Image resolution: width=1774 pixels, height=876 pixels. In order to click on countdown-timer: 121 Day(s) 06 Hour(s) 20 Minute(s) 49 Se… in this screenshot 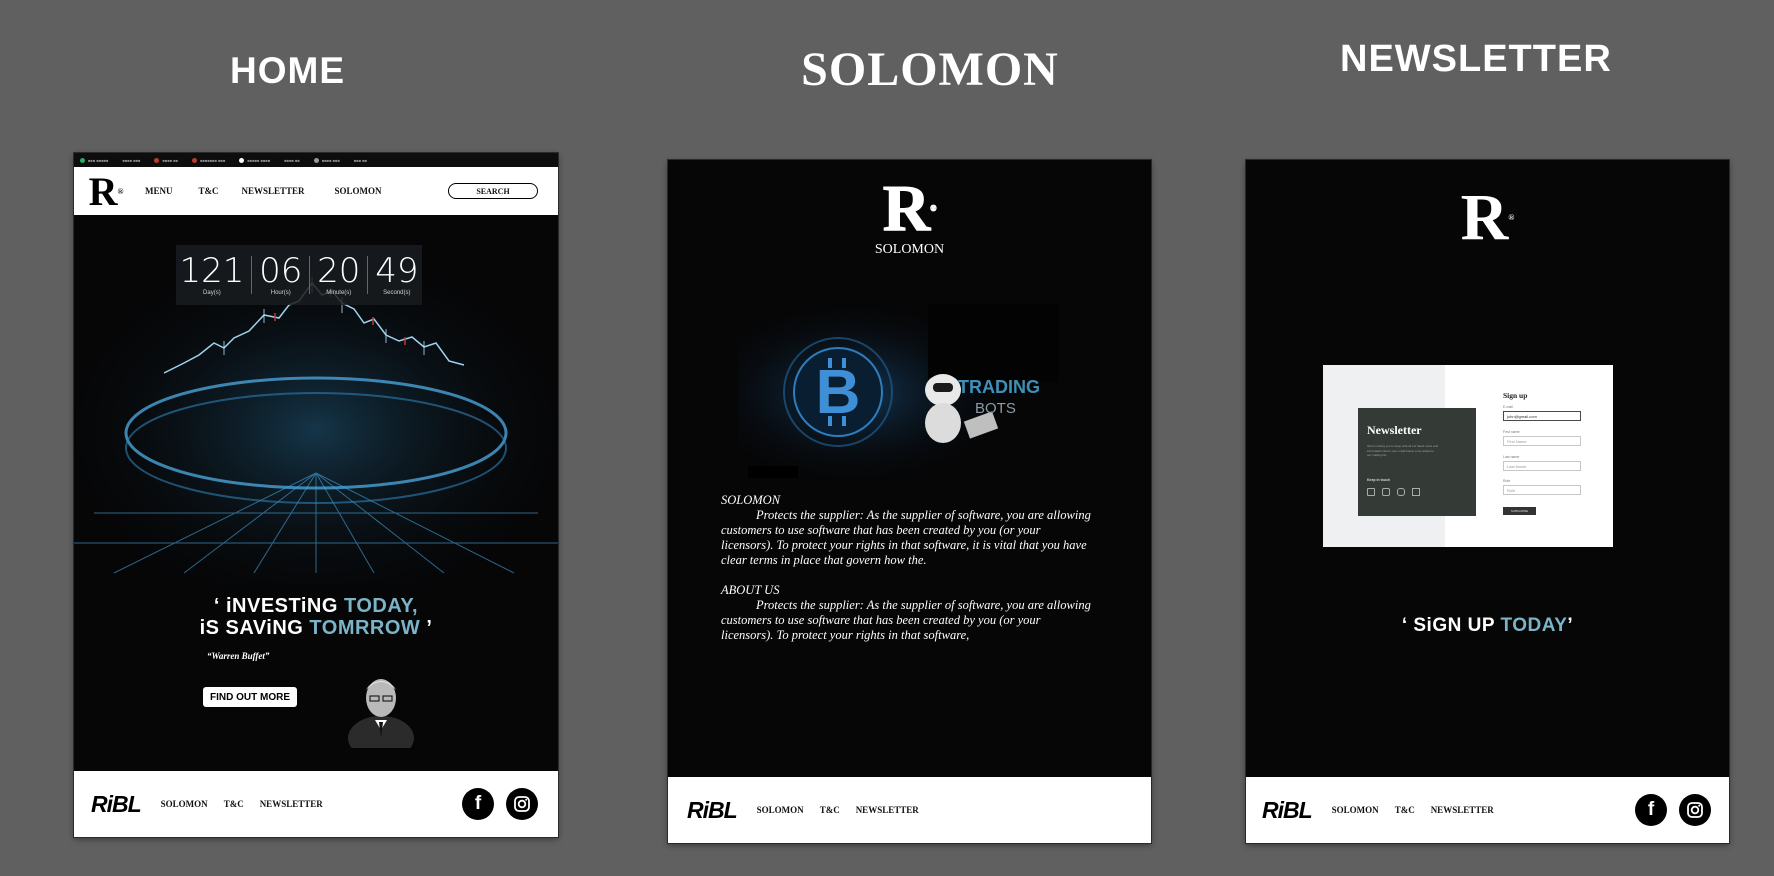, I will do `click(299, 275)`.